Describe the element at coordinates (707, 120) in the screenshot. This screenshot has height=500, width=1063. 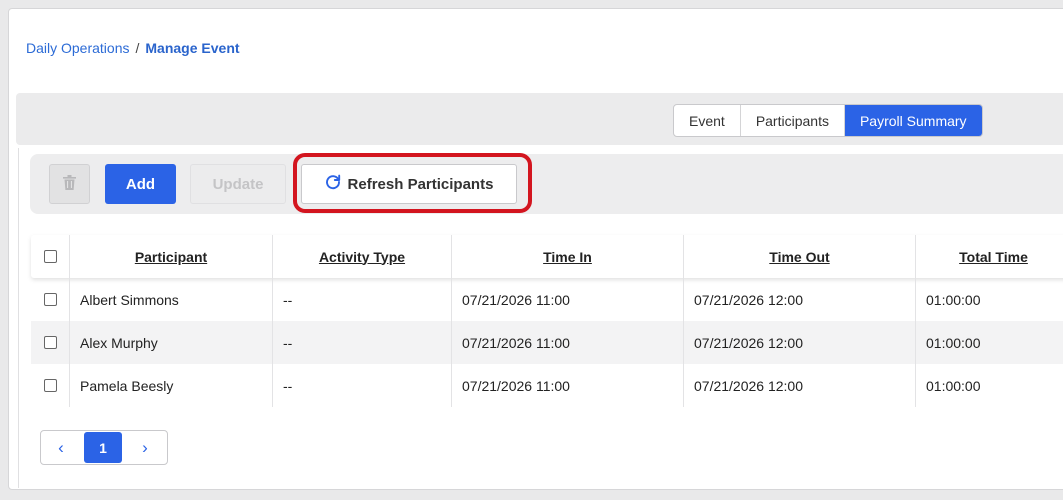
I see `tab-event: Event` at that location.